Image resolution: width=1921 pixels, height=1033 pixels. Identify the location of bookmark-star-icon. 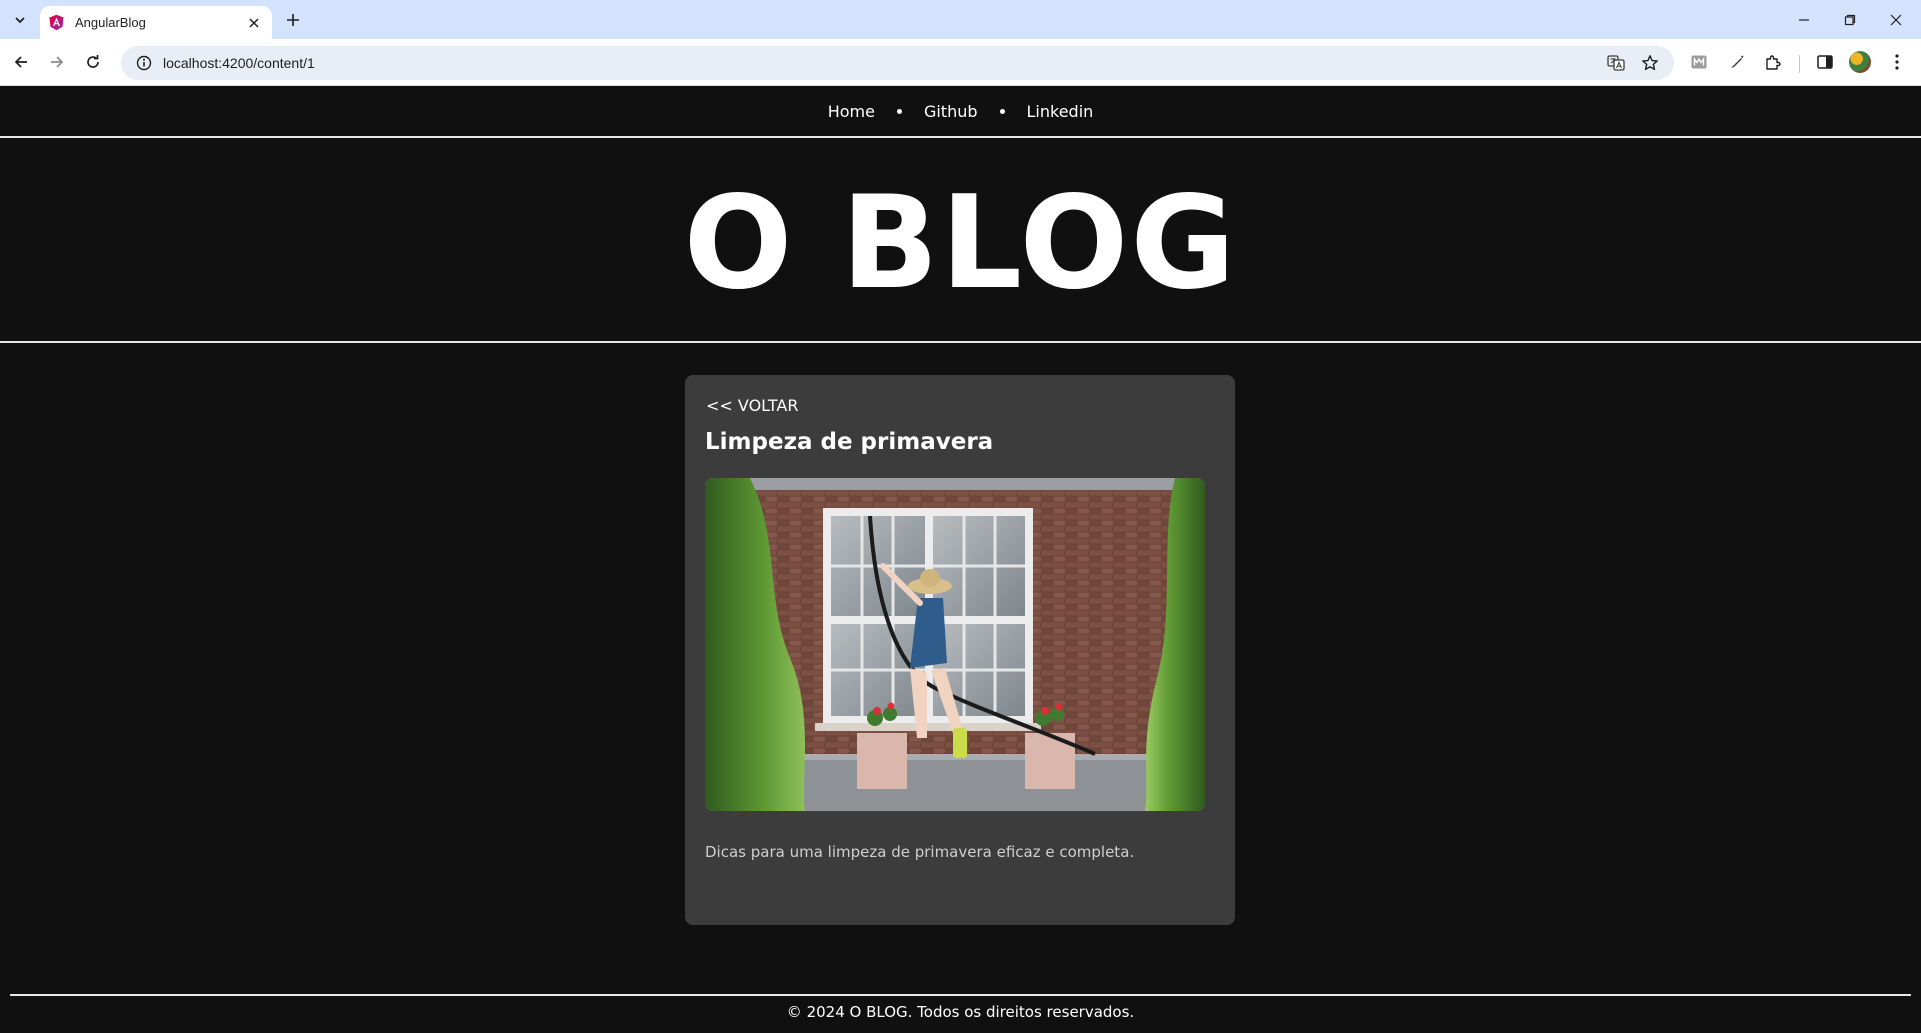
(1650, 63).